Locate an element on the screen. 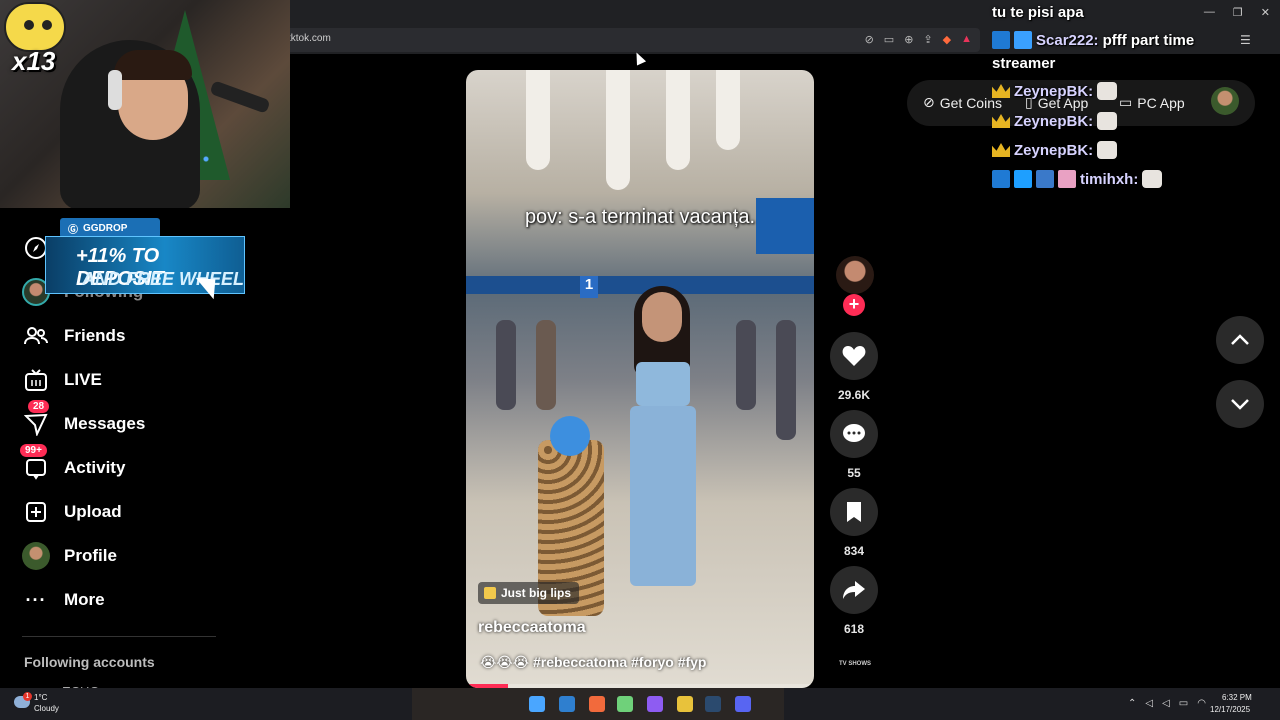  comment-count: 55 is located at coordinates (854, 473).